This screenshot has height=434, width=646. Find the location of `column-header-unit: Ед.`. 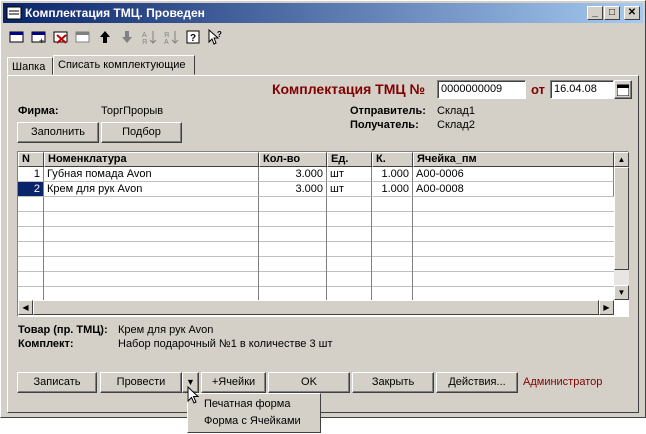

column-header-unit: Ед. is located at coordinates (349, 159).